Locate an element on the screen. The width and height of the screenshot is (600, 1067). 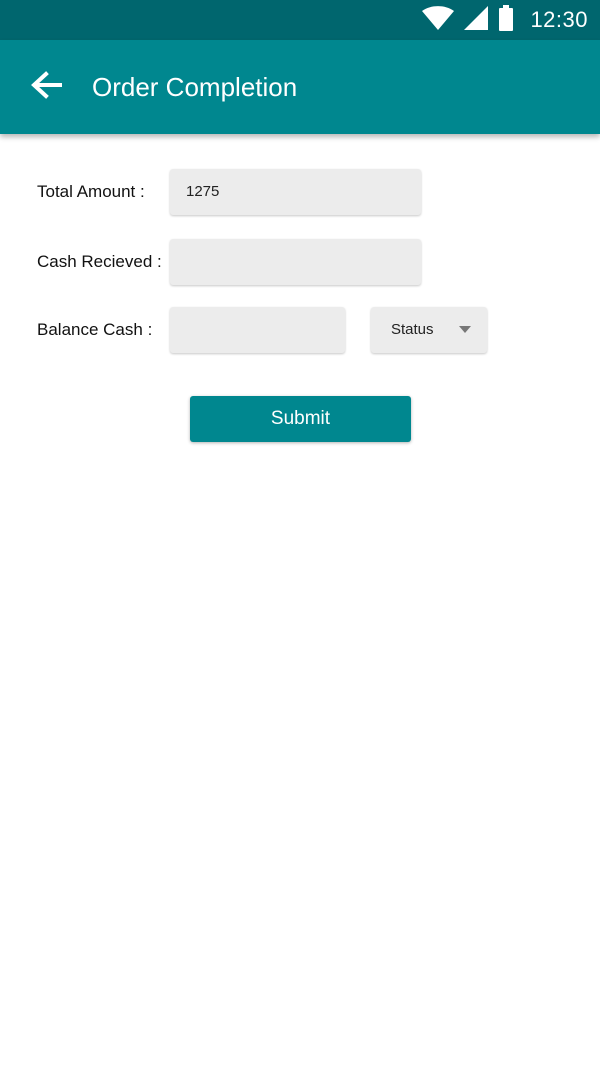
submit-button: Submit is located at coordinates (300, 419).